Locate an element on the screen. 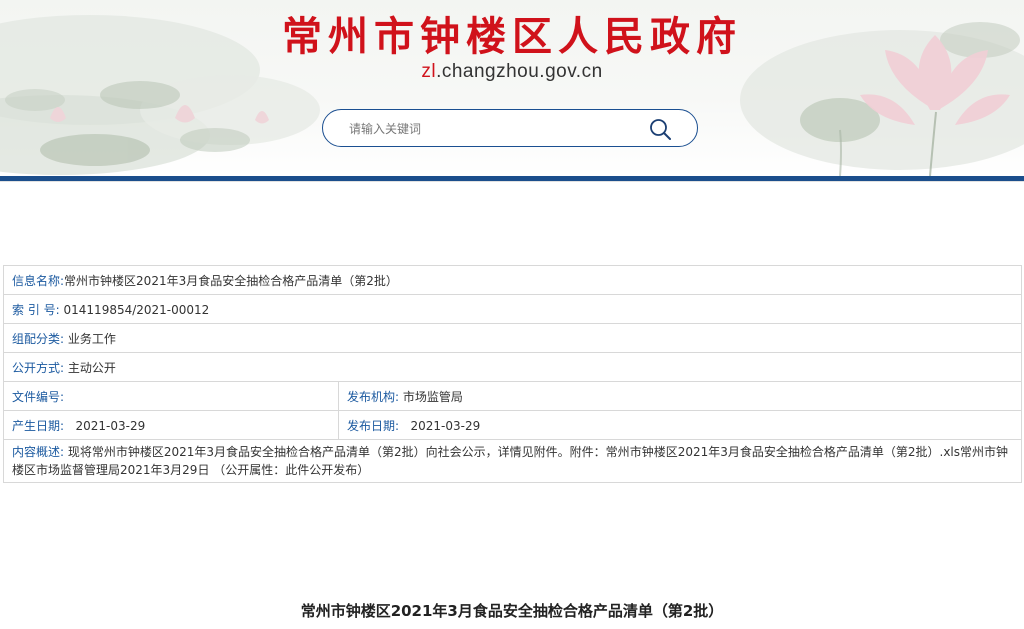 The width and height of the screenshot is (1024, 629). site-domain: zl.changzhou.gov.cn is located at coordinates (512, 72).